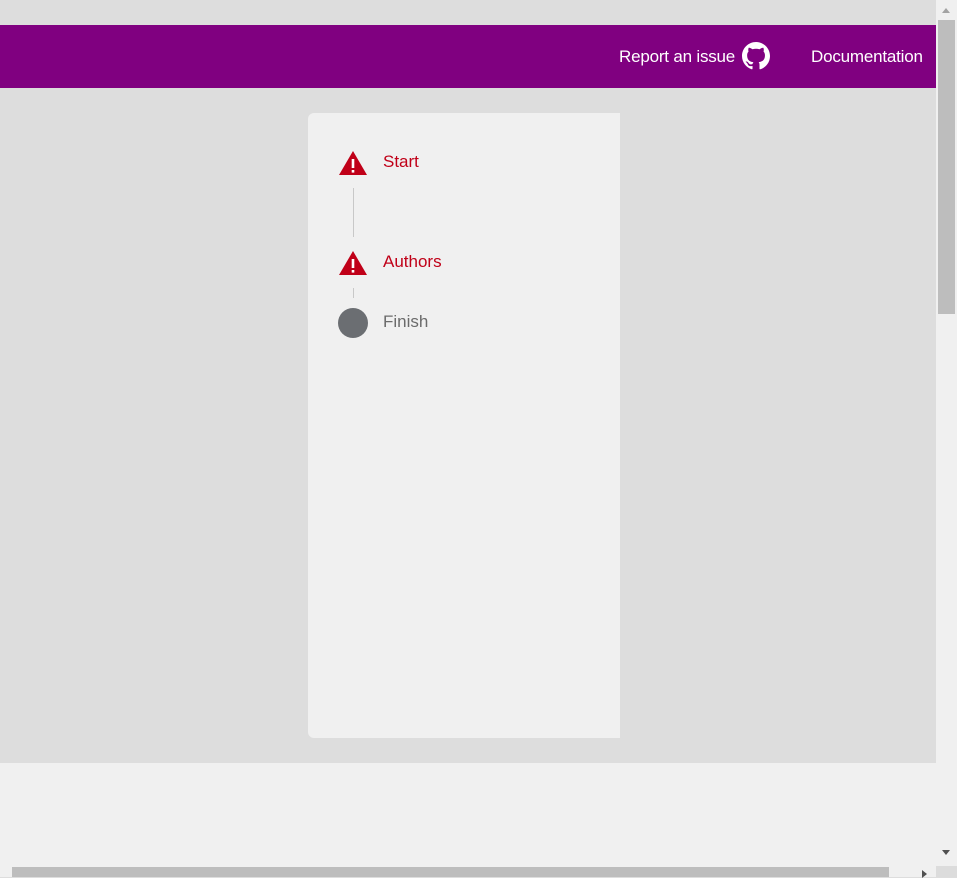 The width and height of the screenshot is (957, 878). What do you see at coordinates (353, 323) in the screenshot?
I see `circle-icon` at bounding box center [353, 323].